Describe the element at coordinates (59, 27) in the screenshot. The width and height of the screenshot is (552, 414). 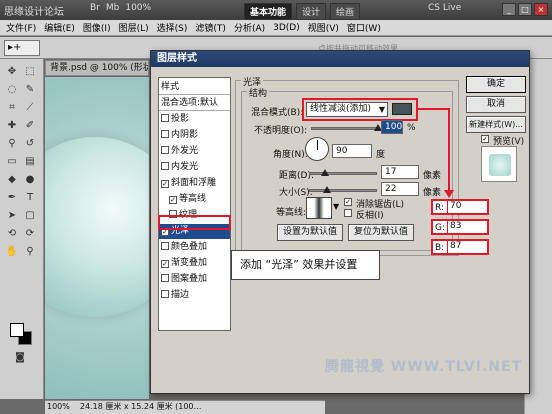
I see `menu-edit: 编辑(E)` at that location.